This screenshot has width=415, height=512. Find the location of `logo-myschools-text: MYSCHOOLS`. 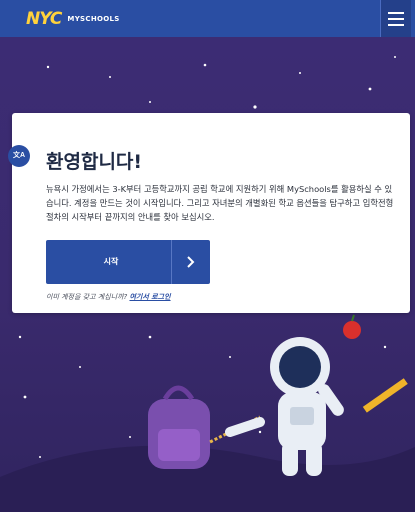

logo-myschools-text: MYSCHOOLS is located at coordinates (93, 19).